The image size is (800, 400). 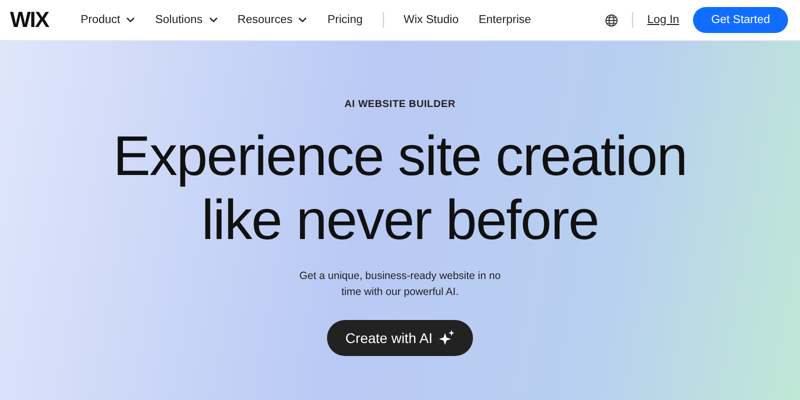 What do you see at coordinates (663, 20) in the screenshot?
I see `login-link: Log In` at bounding box center [663, 20].